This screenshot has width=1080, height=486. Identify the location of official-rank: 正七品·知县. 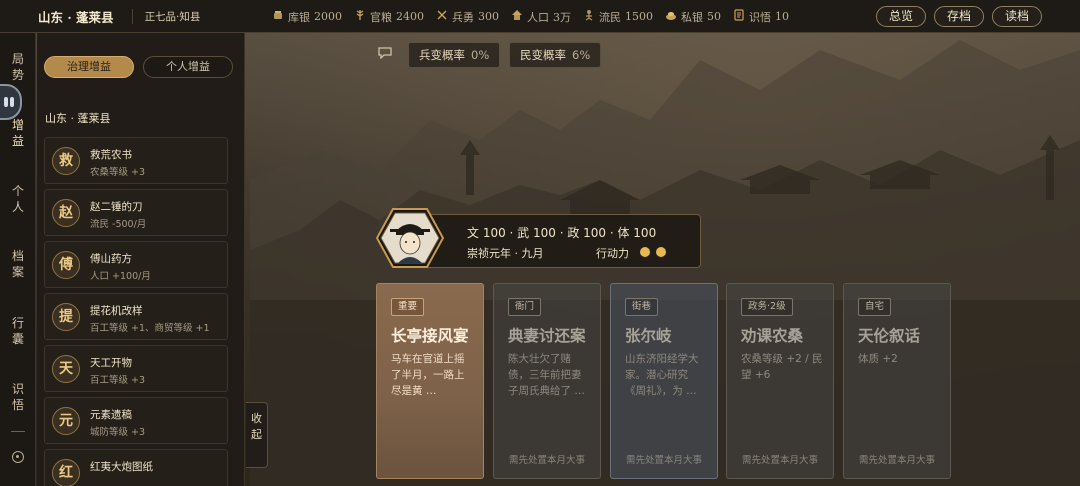
(165, 16).